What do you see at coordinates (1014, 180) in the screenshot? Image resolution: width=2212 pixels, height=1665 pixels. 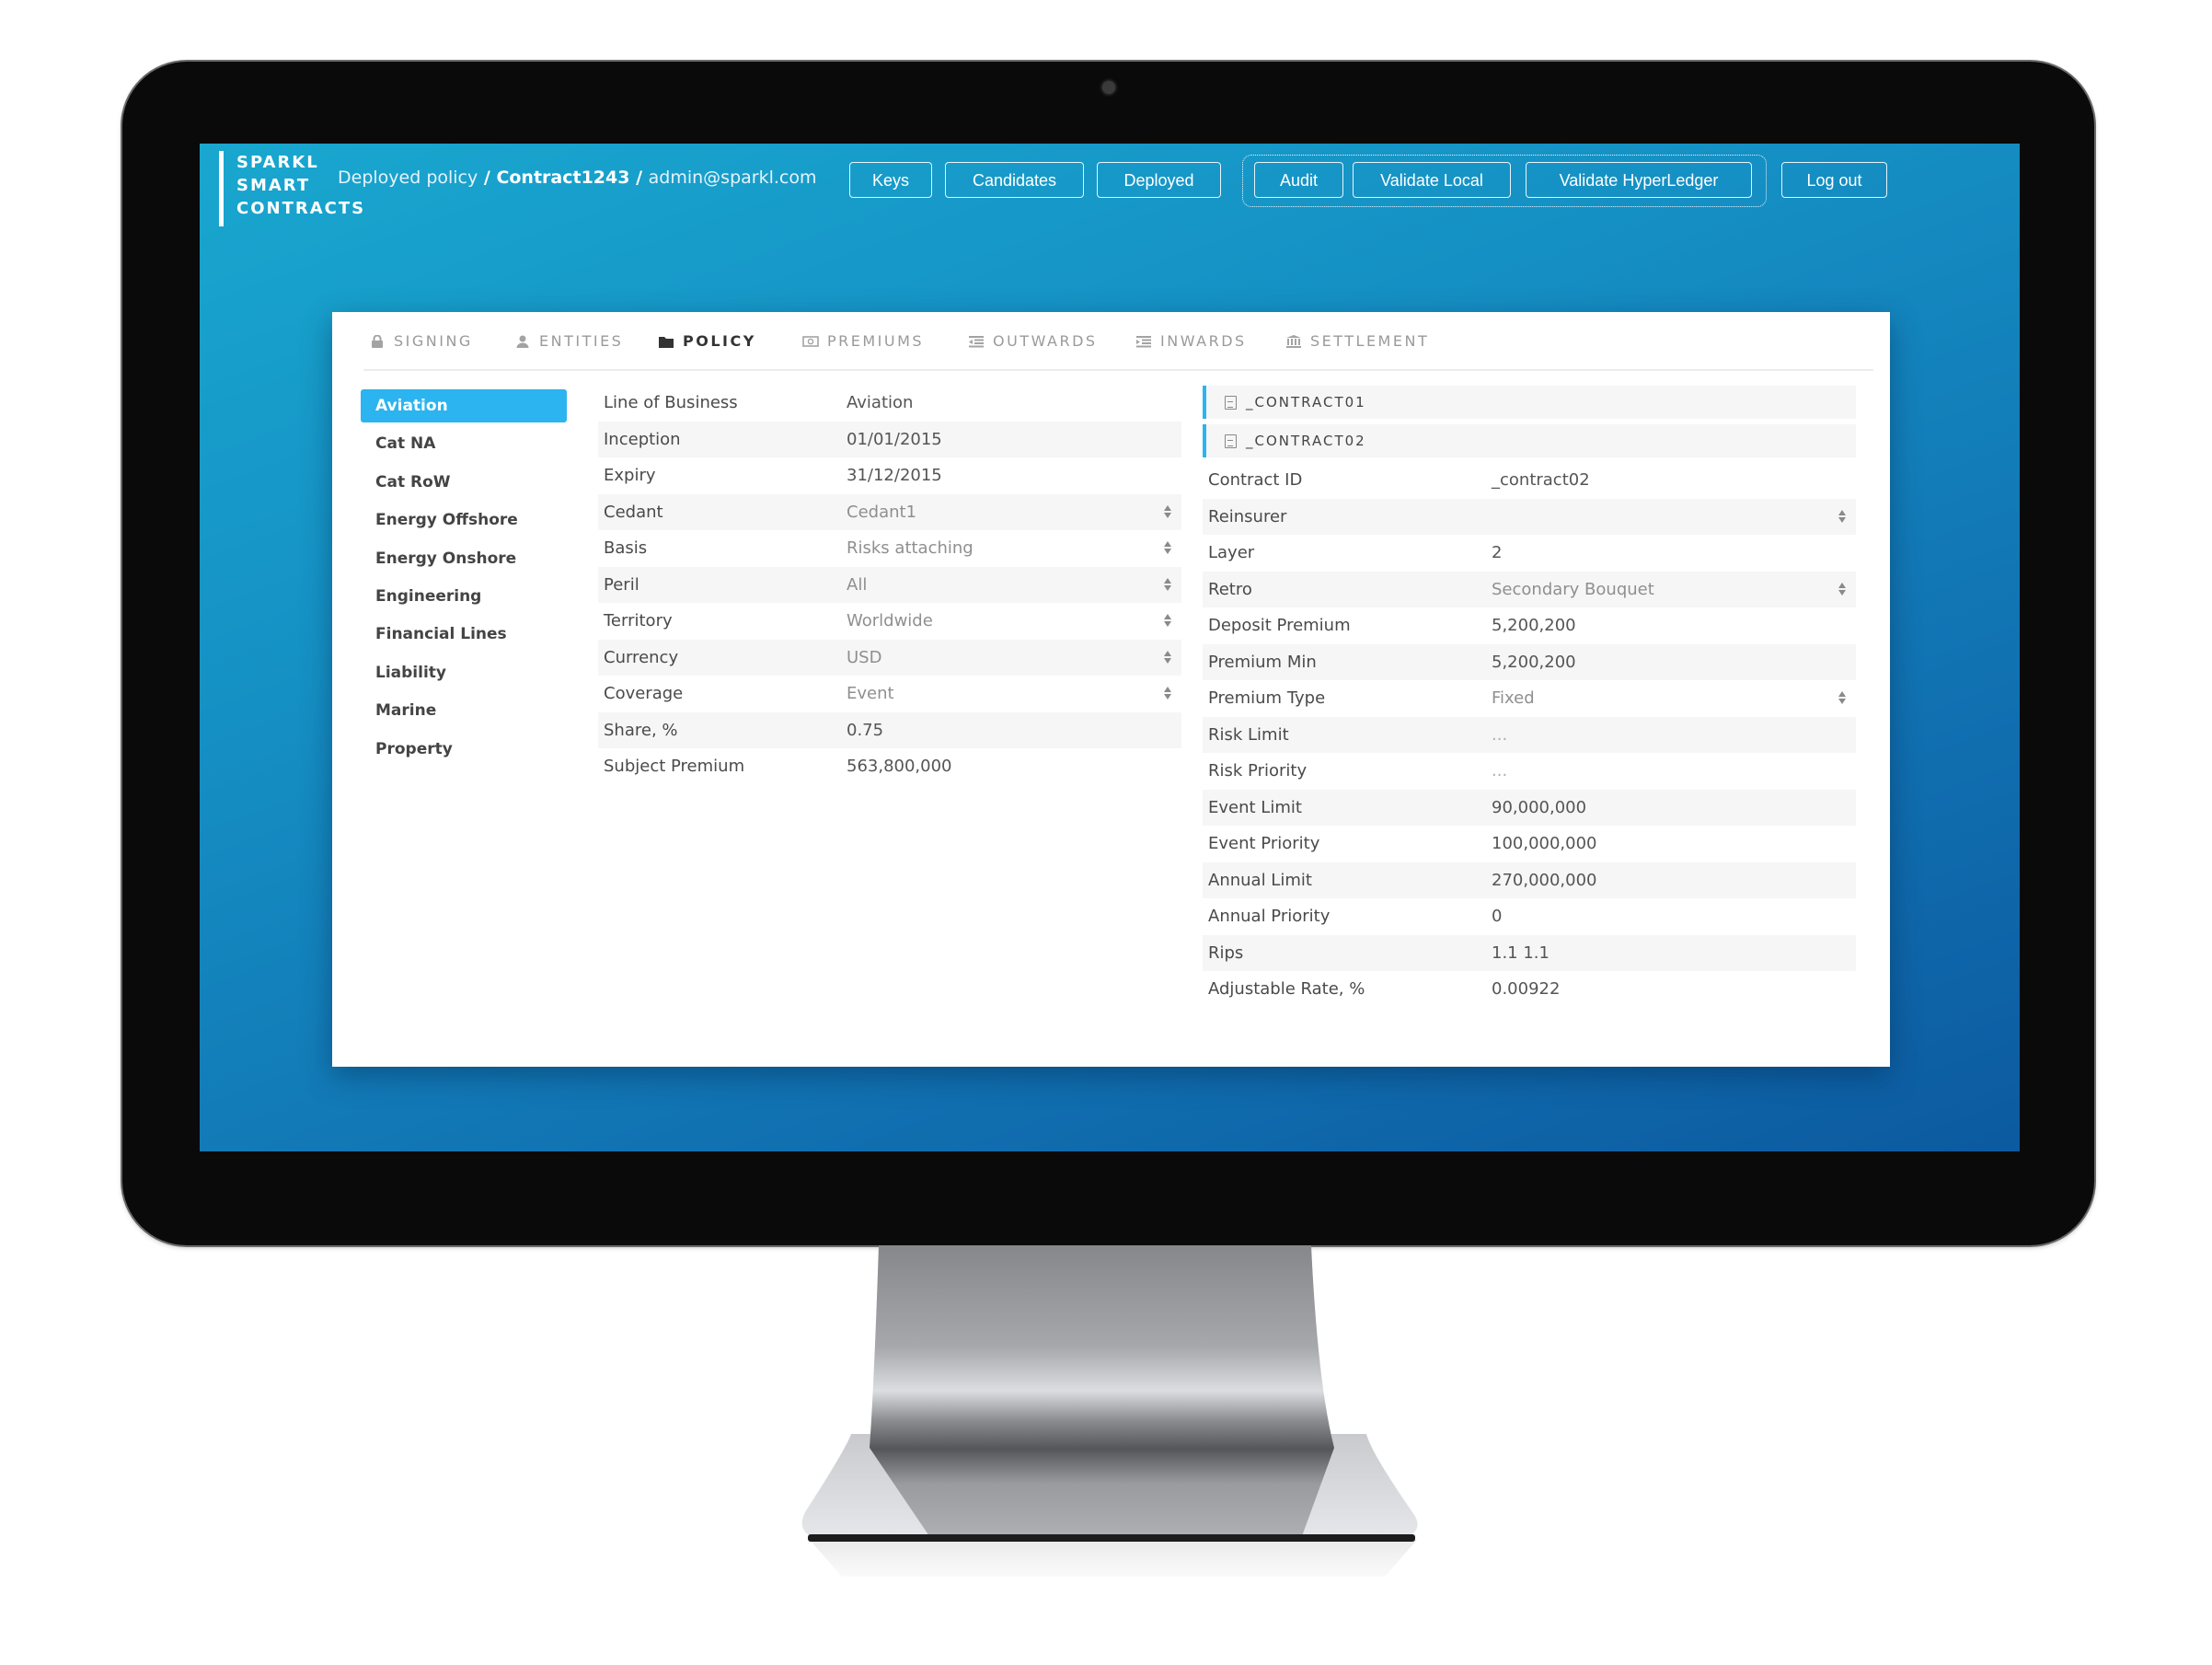 I see `candidates-button: Candidates` at bounding box center [1014, 180].